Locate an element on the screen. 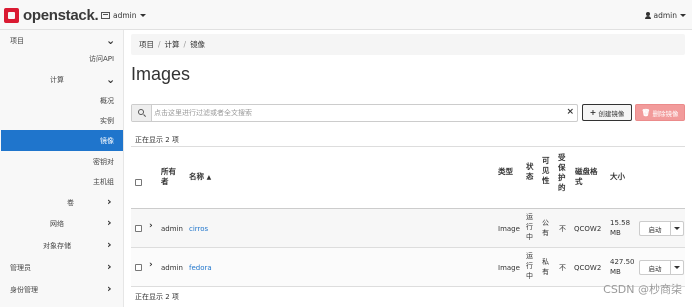 This screenshot has height=307, width=692. cell-name-link: cirros is located at coordinates (198, 229).